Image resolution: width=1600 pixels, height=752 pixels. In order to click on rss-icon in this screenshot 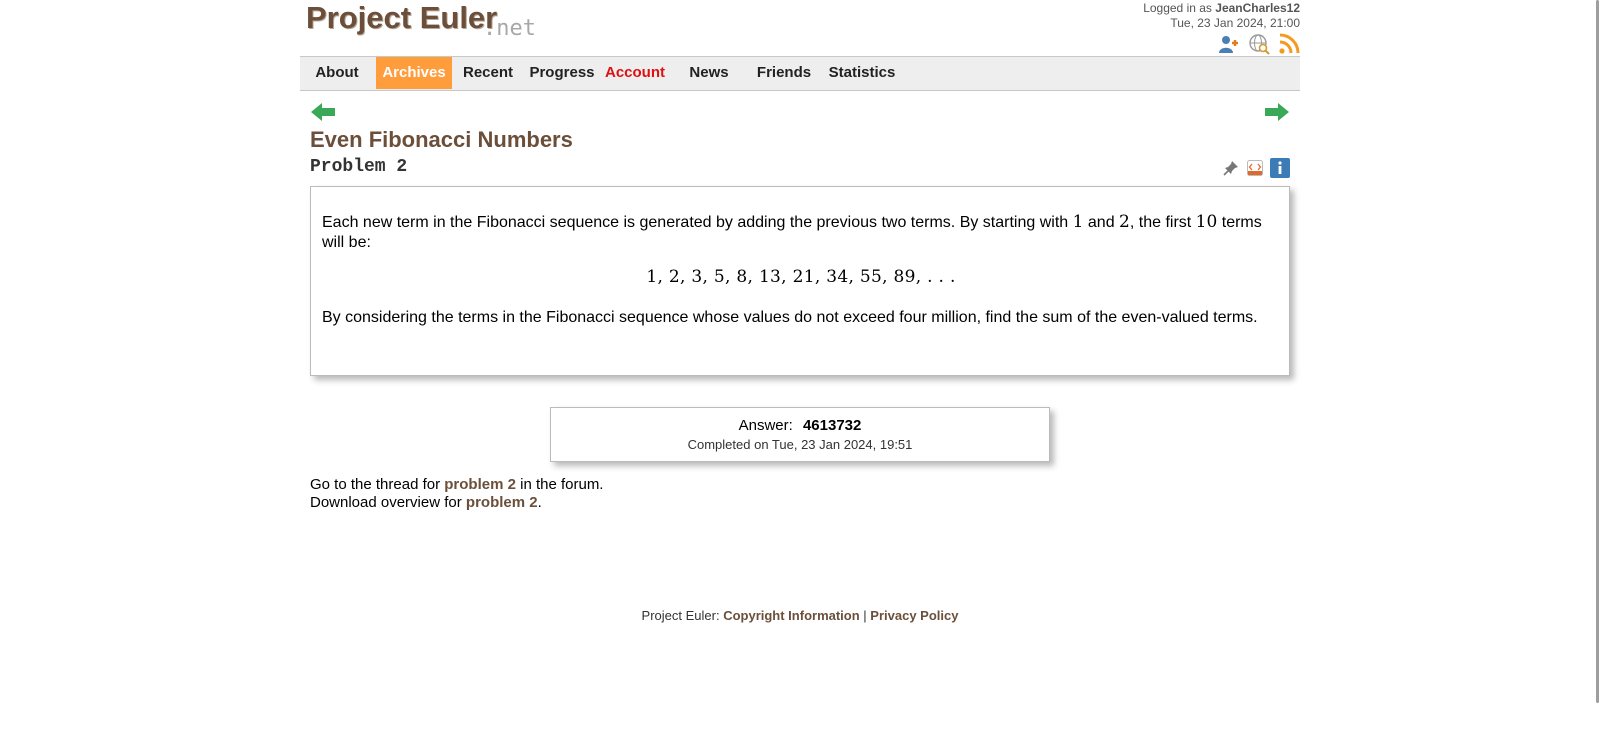, I will do `click(1289, 44)`.